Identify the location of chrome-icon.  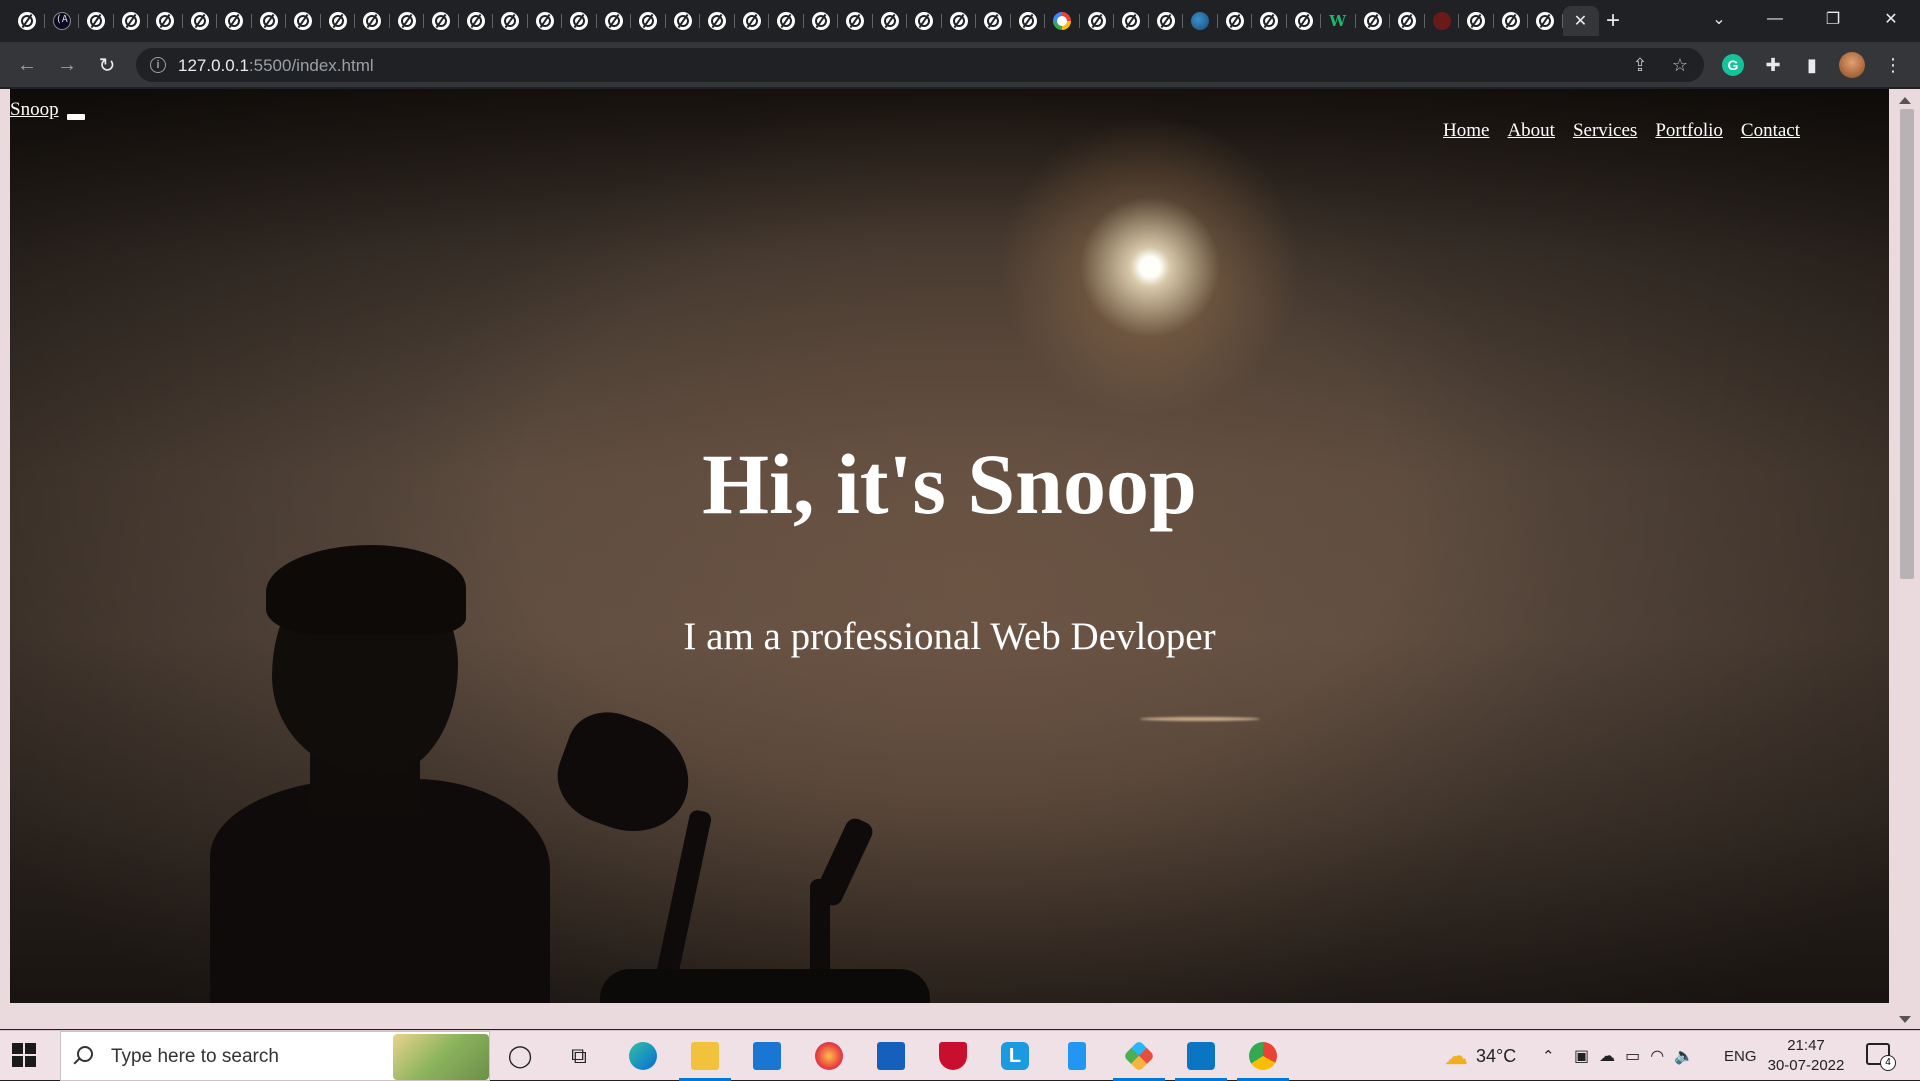
(1263, 1060).